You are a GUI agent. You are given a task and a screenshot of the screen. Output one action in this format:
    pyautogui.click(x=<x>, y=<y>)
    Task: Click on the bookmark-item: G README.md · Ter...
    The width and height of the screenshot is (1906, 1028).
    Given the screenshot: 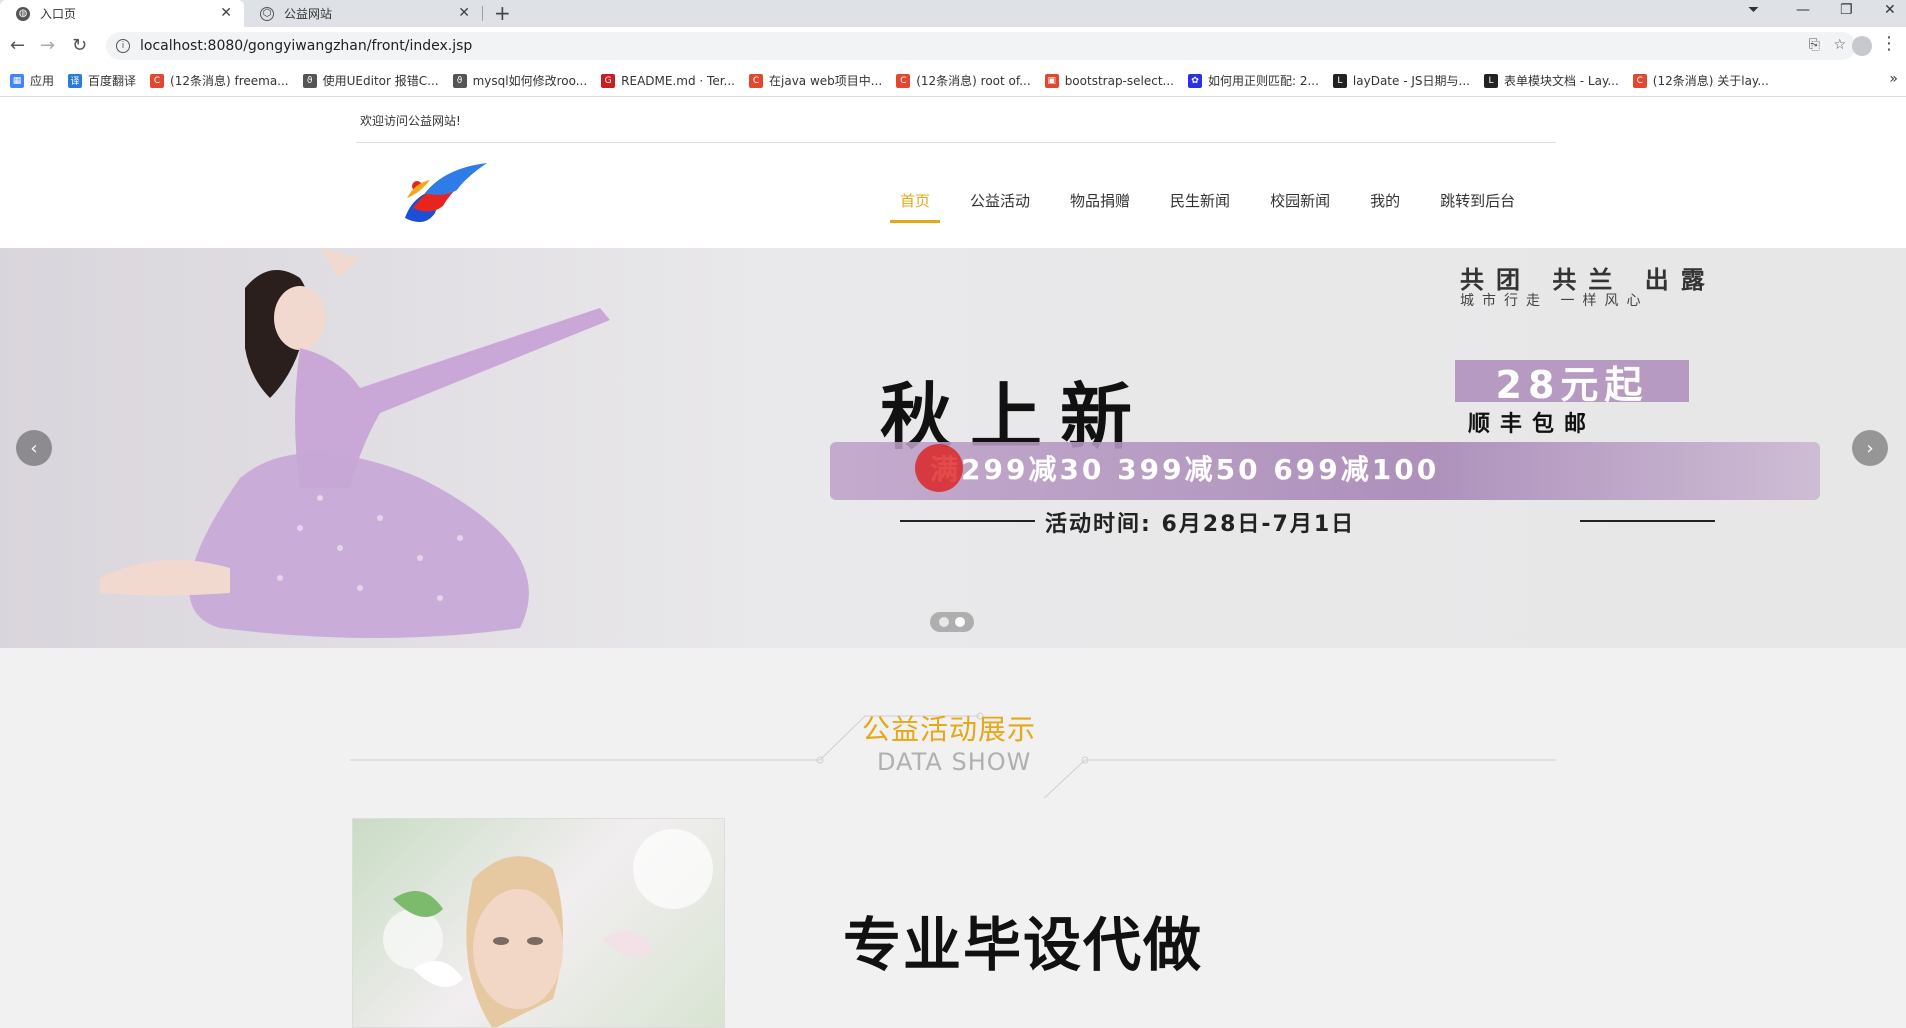 What is the action you would take?
    pyautogui.click(x=668, y=80)
    